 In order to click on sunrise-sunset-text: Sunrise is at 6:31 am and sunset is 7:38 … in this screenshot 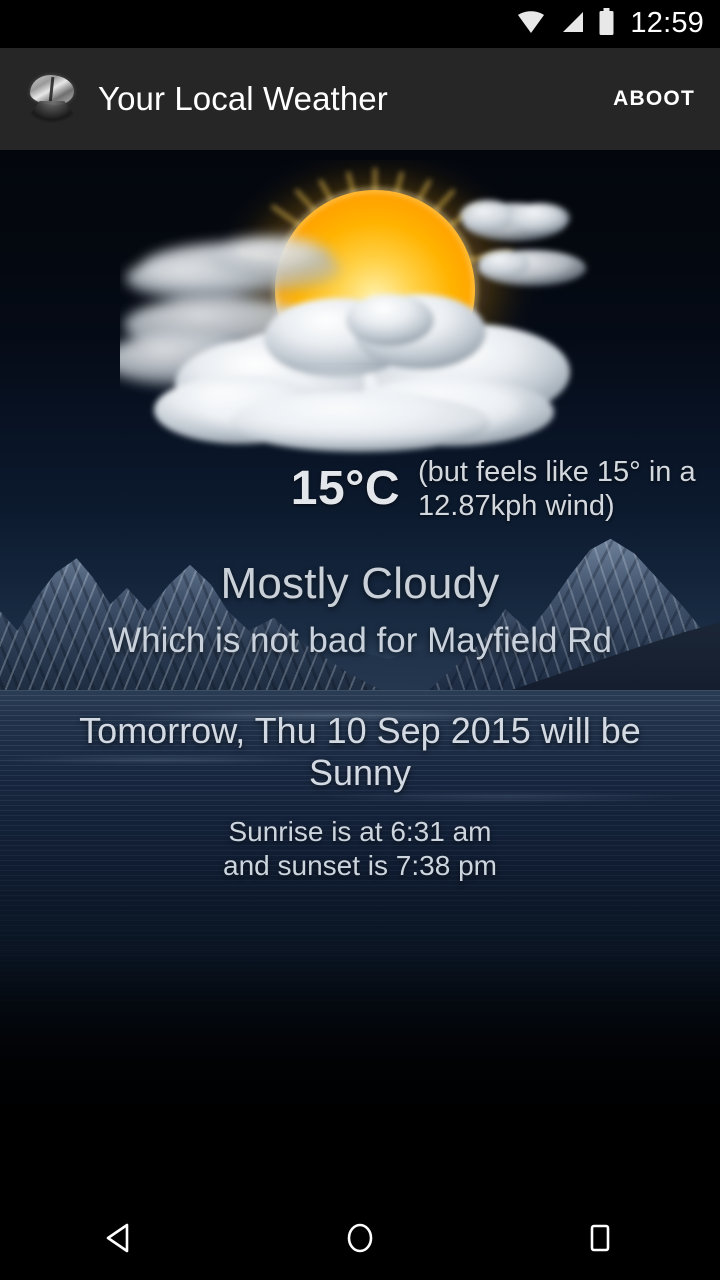, I will do `click(360, 848)`.